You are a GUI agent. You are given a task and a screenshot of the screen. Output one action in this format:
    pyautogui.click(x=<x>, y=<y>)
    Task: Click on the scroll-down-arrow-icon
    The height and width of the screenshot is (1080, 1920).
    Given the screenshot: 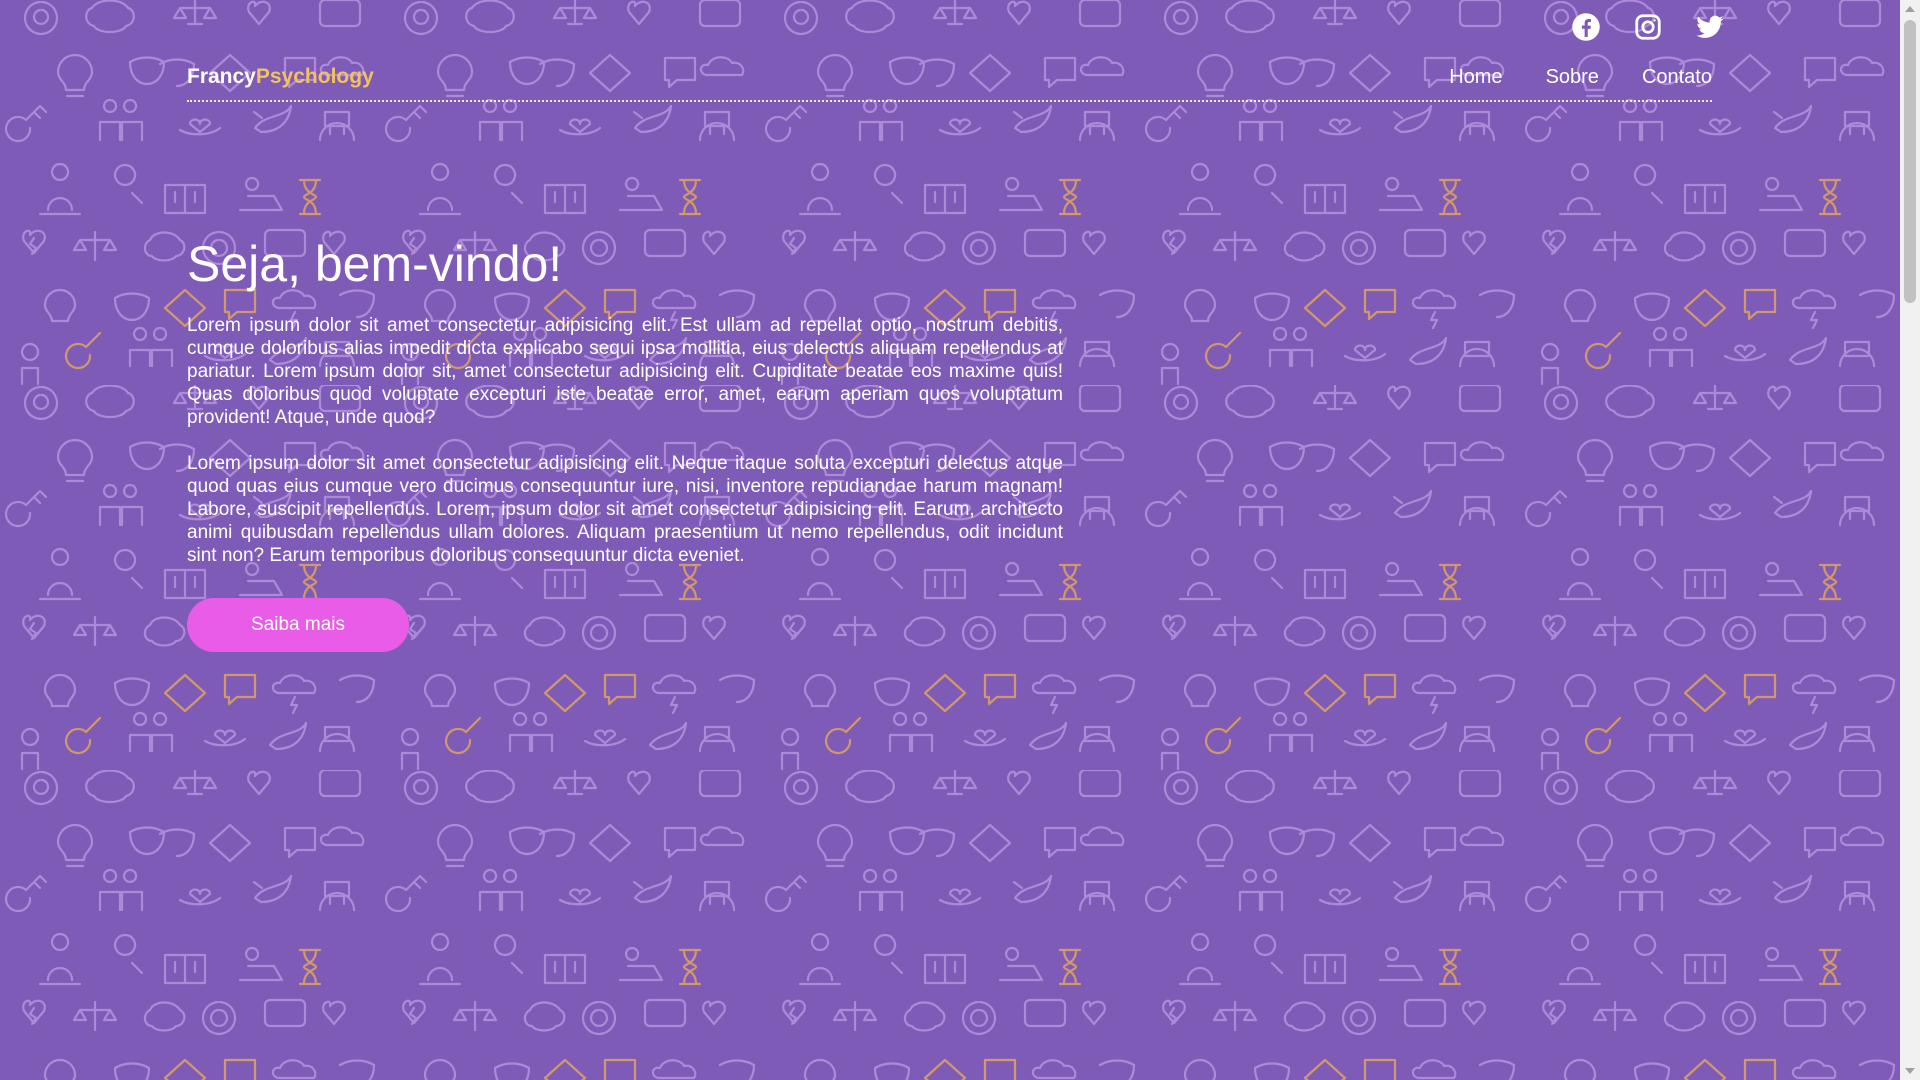 What is the action you would take?
    pyautogui.click(x=1910, y=1071)
    